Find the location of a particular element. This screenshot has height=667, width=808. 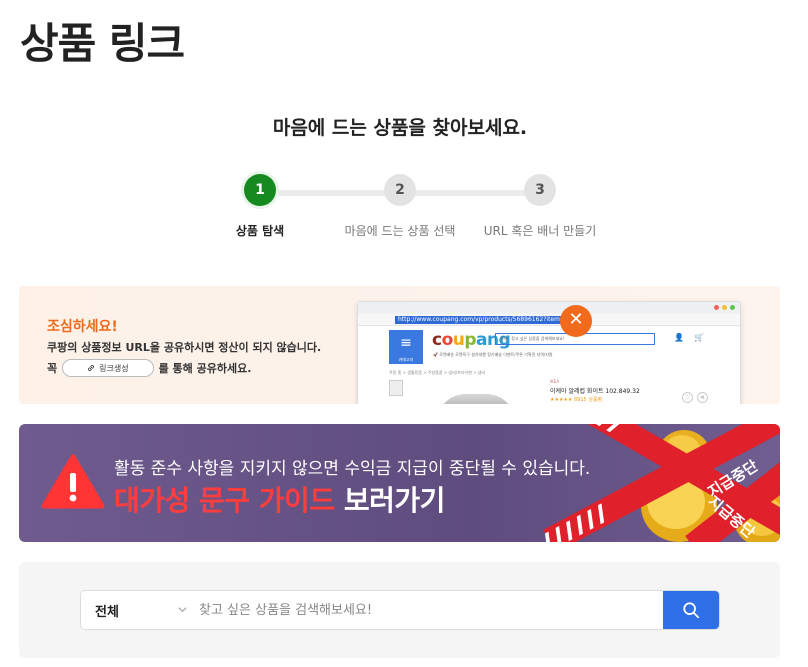

category-select: 전체 is located at coordinates (138, 610).